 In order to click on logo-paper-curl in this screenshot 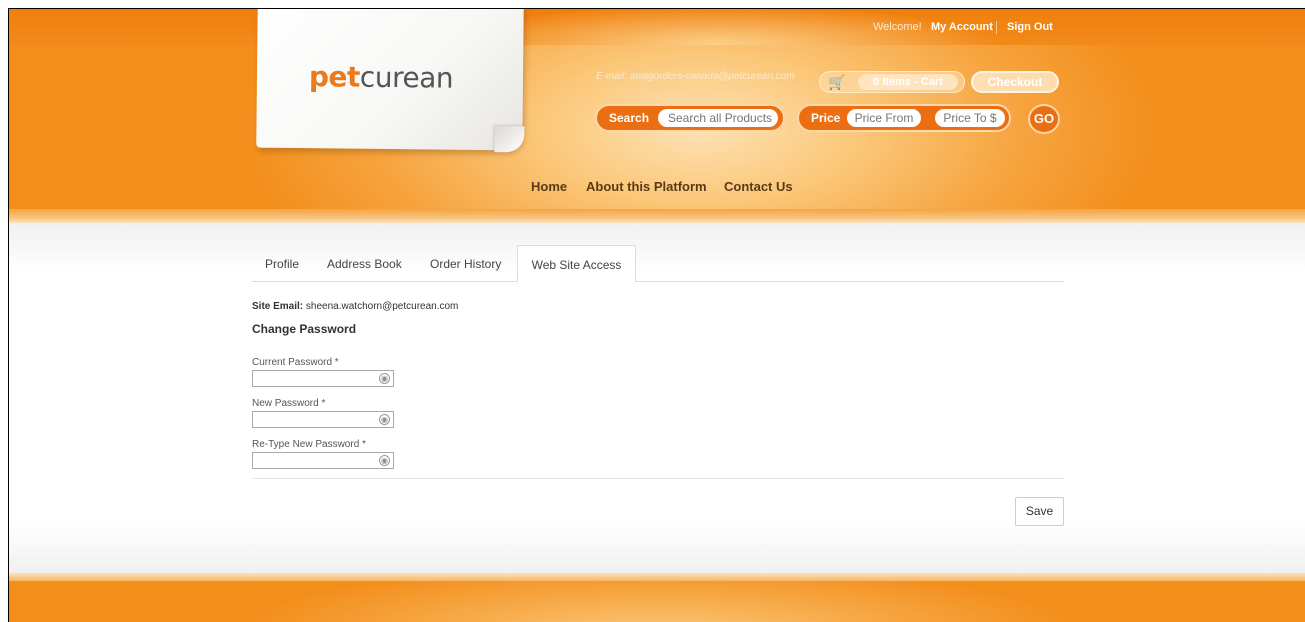, I will do `click(509, 139)`.